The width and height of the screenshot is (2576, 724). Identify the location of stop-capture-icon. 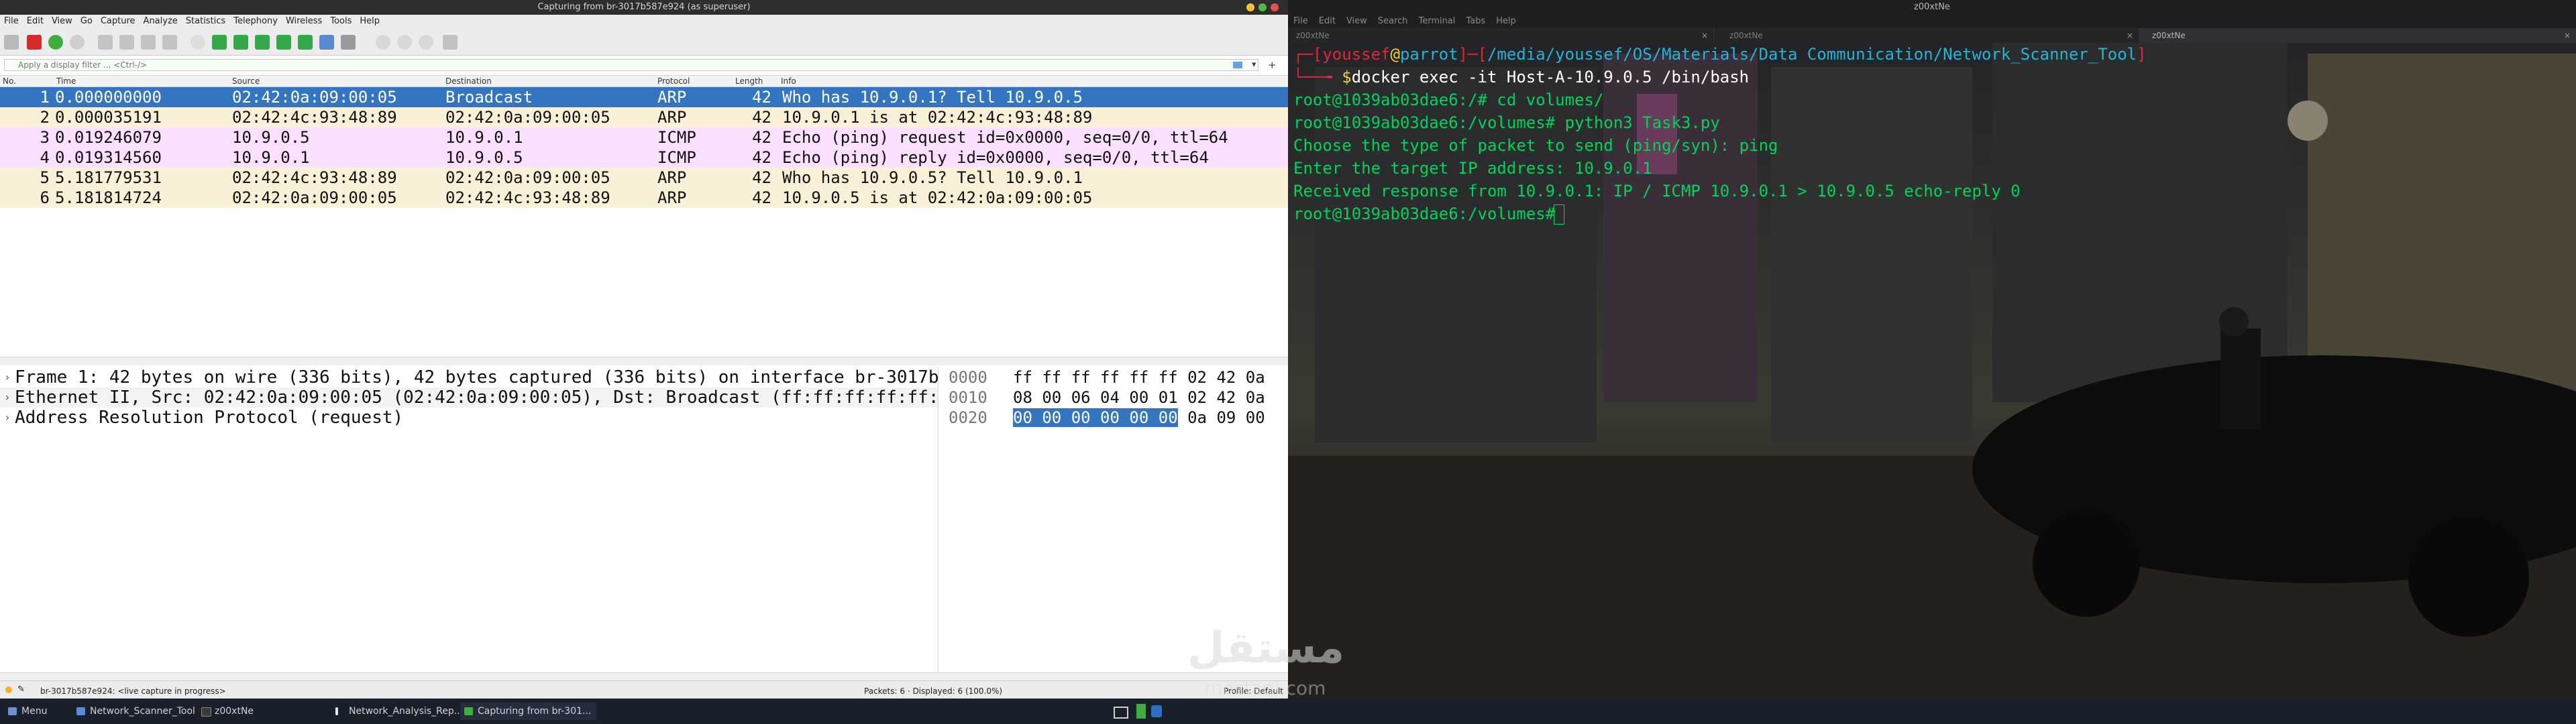
(34, 42).